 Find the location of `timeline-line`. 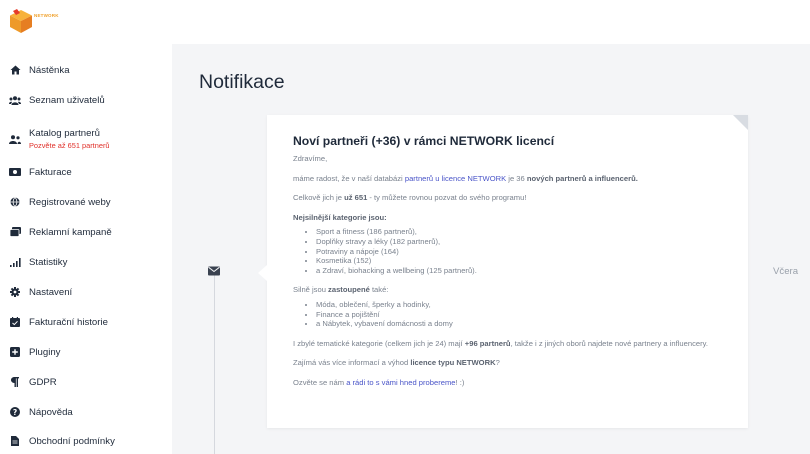

timeline-line is located at coordinates (214, 363).